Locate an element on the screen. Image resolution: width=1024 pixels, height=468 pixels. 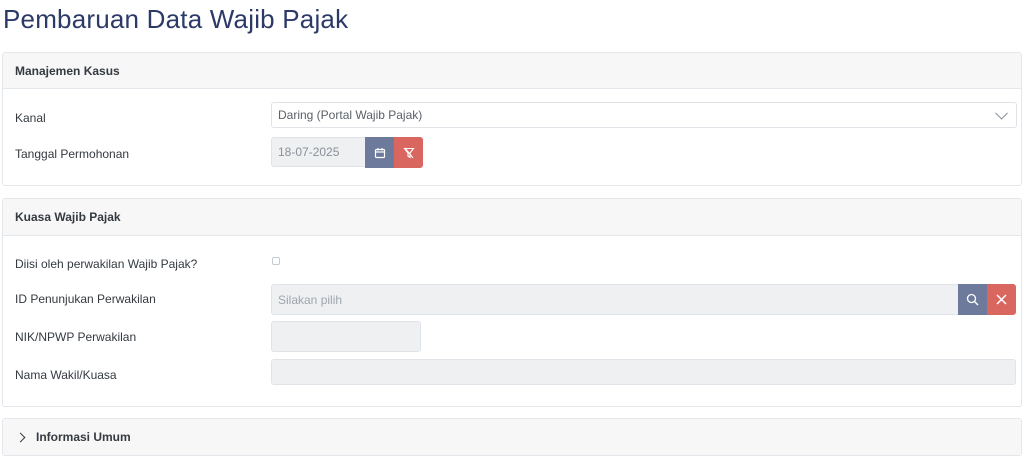
search-icon is located at coordinates (972, 299).